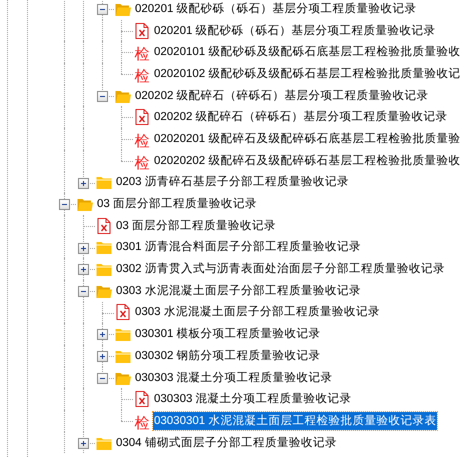 This screenshot has width=464, height=457. What do you see at coordinates (307, 52) in the screenshot?
I see `tree-item: 02020101 级配砂砾及级配砾石底基层工程检验批质量验收` at bounding box center [307, 52].